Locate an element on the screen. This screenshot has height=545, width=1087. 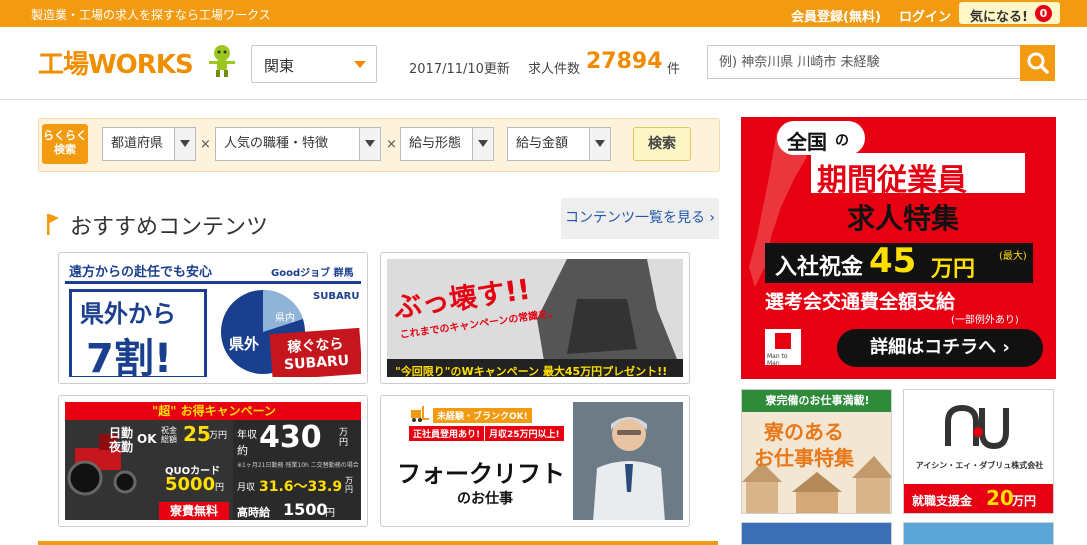
card-tractor-panel: 日勤 夜勤 OK 祝金総額 25 万円 QUOカード 5000 円 寮費無料 is located at coordinates (149, 470).